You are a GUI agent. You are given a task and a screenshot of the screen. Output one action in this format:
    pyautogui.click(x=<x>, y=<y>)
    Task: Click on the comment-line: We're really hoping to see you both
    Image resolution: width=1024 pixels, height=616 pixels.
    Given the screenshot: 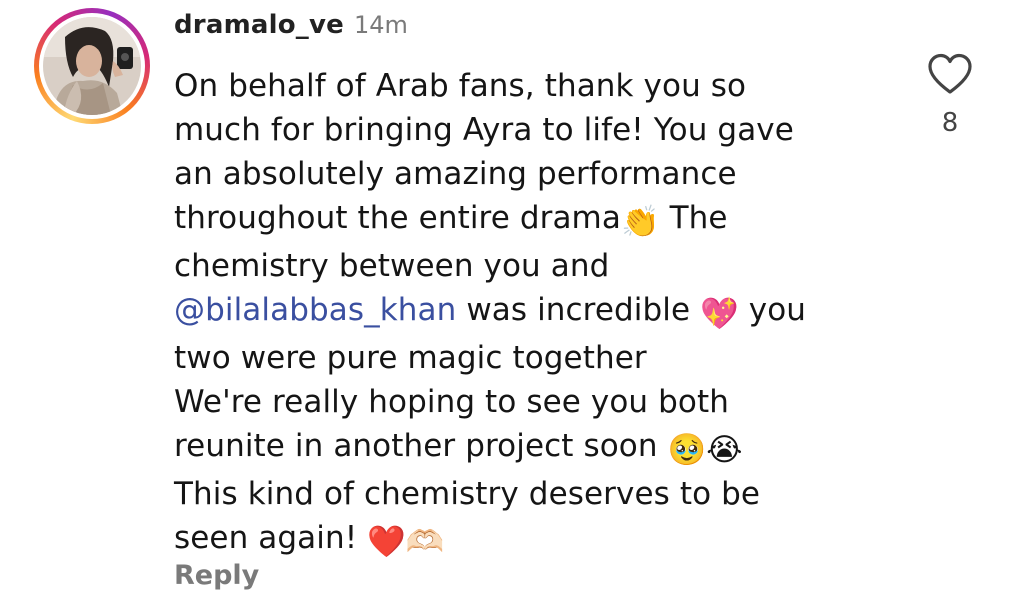 What is the action you would take?
    pyautogui.click(x=534, y=402)
    